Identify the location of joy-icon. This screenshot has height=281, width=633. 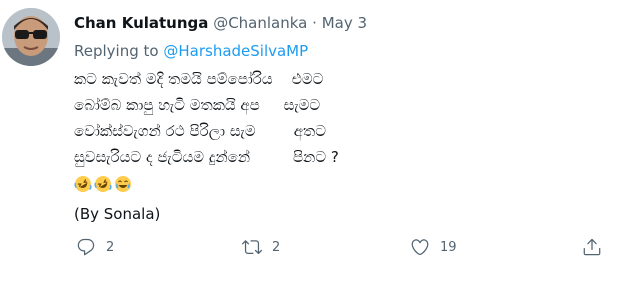
(123, 184).